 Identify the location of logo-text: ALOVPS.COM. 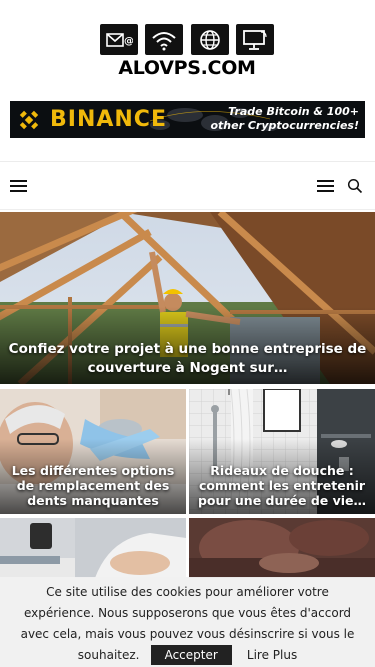
(187, 68).